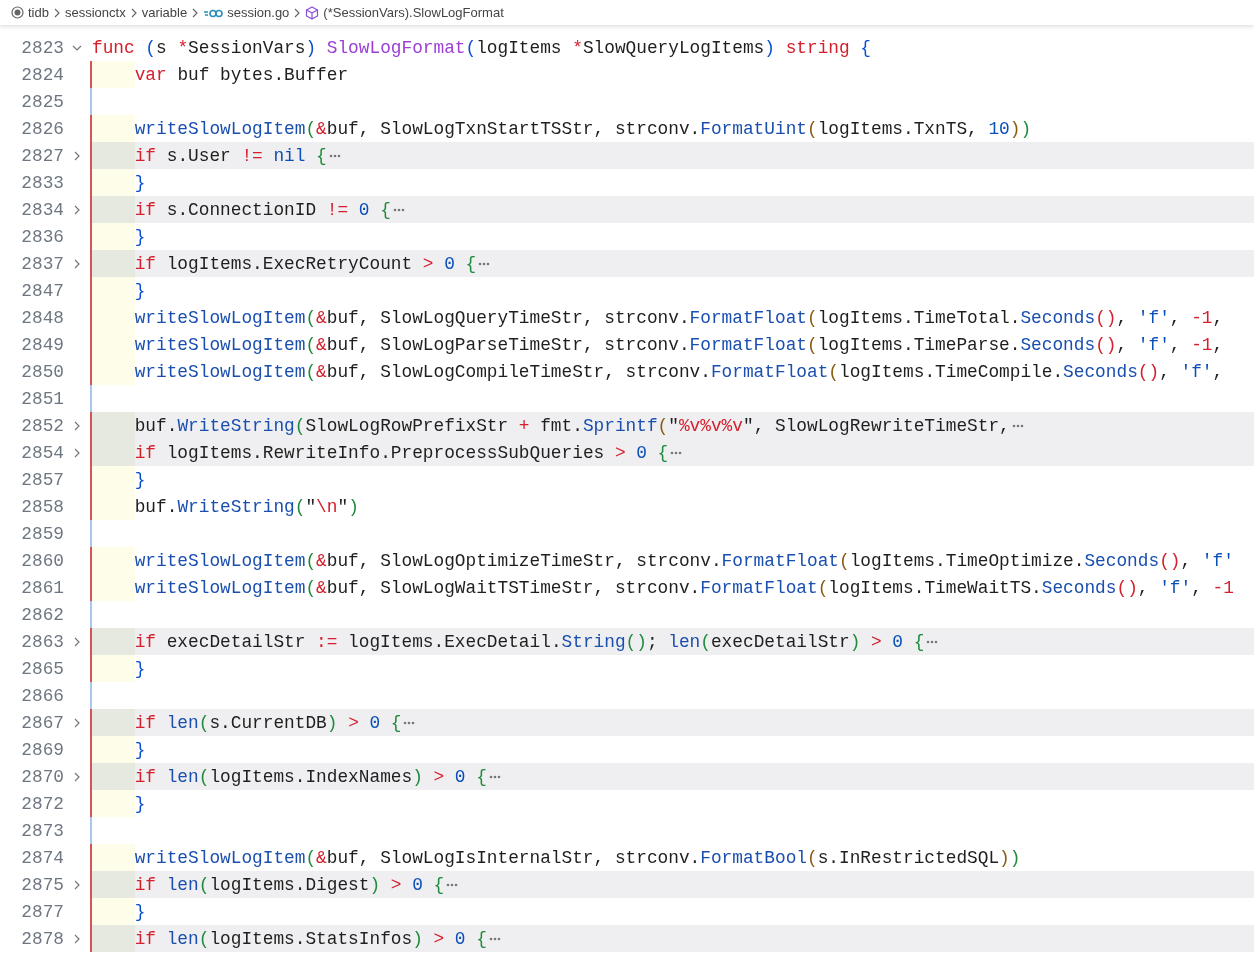  Describe the element at coordinates (246, 506) in the screenshot. I see `code-line: buf.WriteString("\n")` at that location.